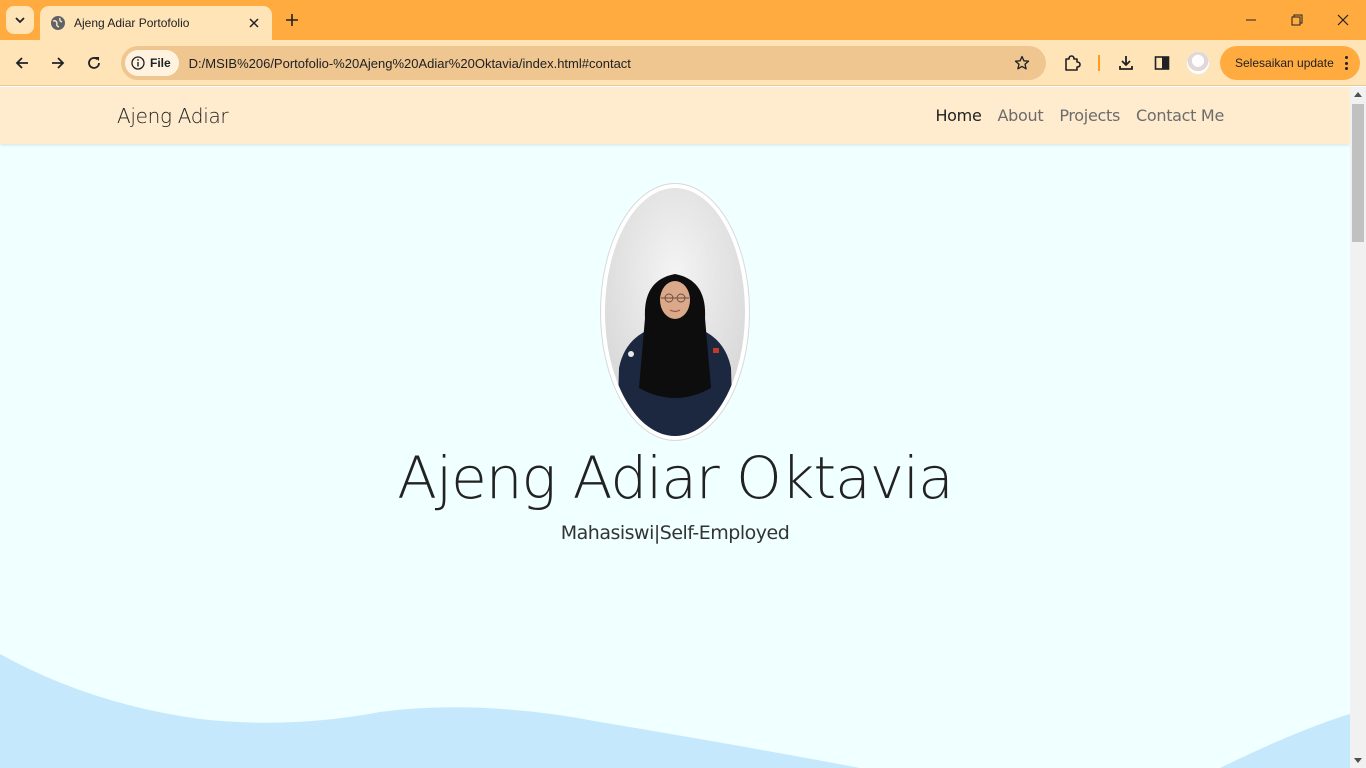 The height and width of the screenshot is (768, 1366). I want to click on puzzle-icon, so click(1073, 63).